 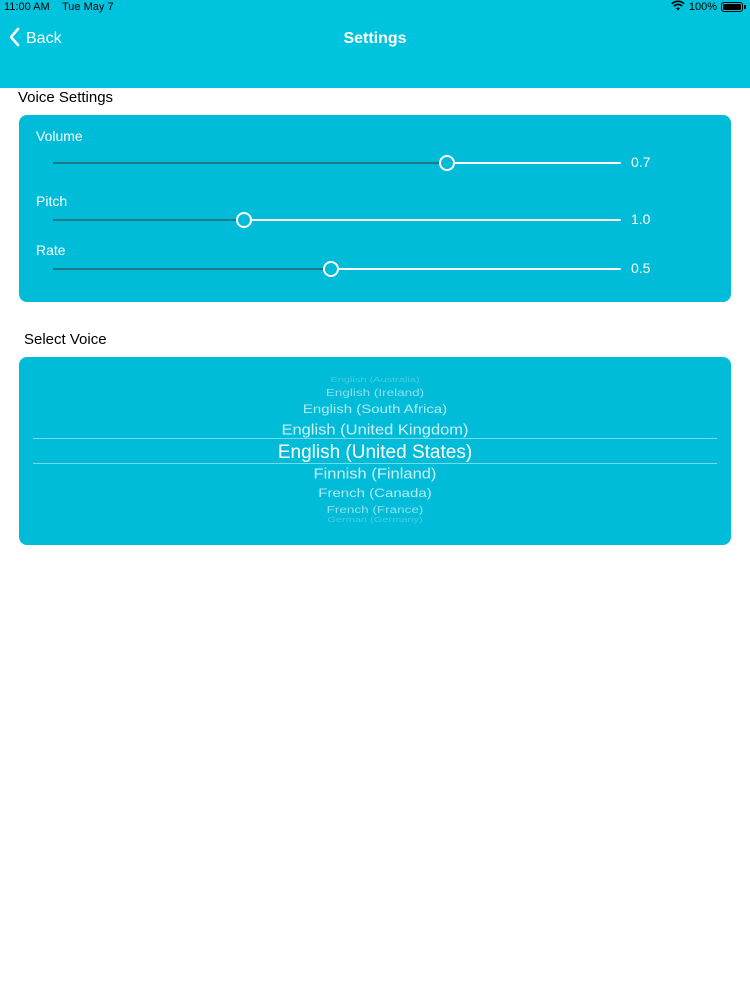 What do you see at coordinates (88, 7) in the screenshot?
I see `status-date: Tue May 7` at bounding box center [88, 7].